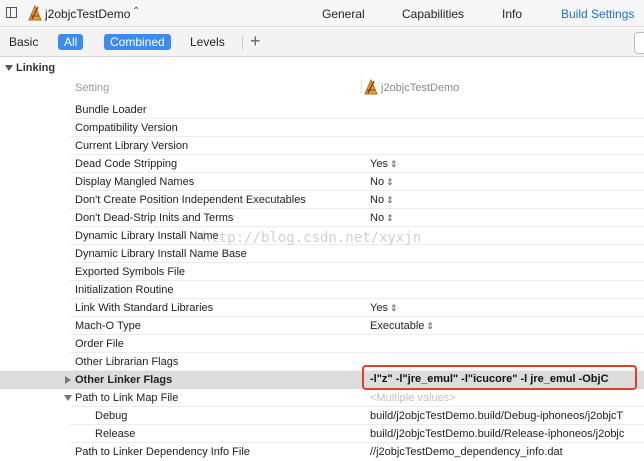 The height and width of the screenshot is (461, 644). Describe the element at coordinates (322, 164) in the screenshot. I see `setting-row: Dead Code Stripping Yes ⇕` at that location.